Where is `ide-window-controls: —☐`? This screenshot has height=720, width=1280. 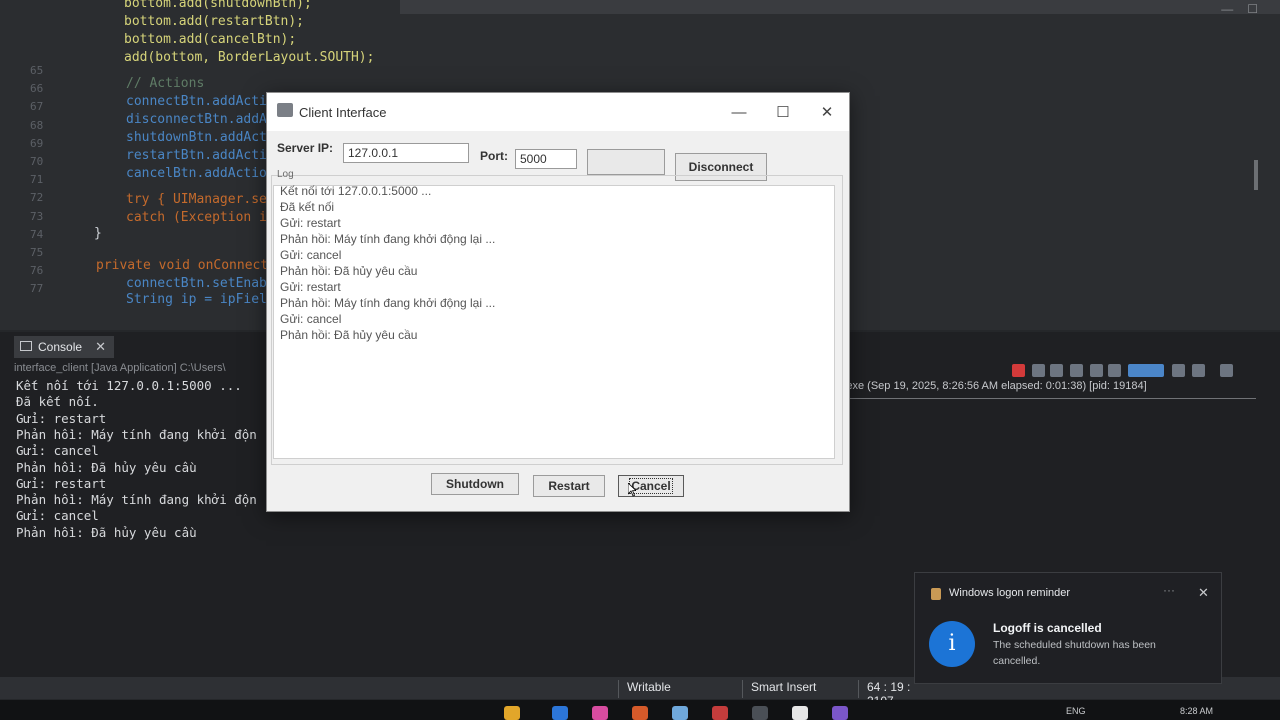 ide-window-controls: —☐ is located at coordinates (1246, 9).